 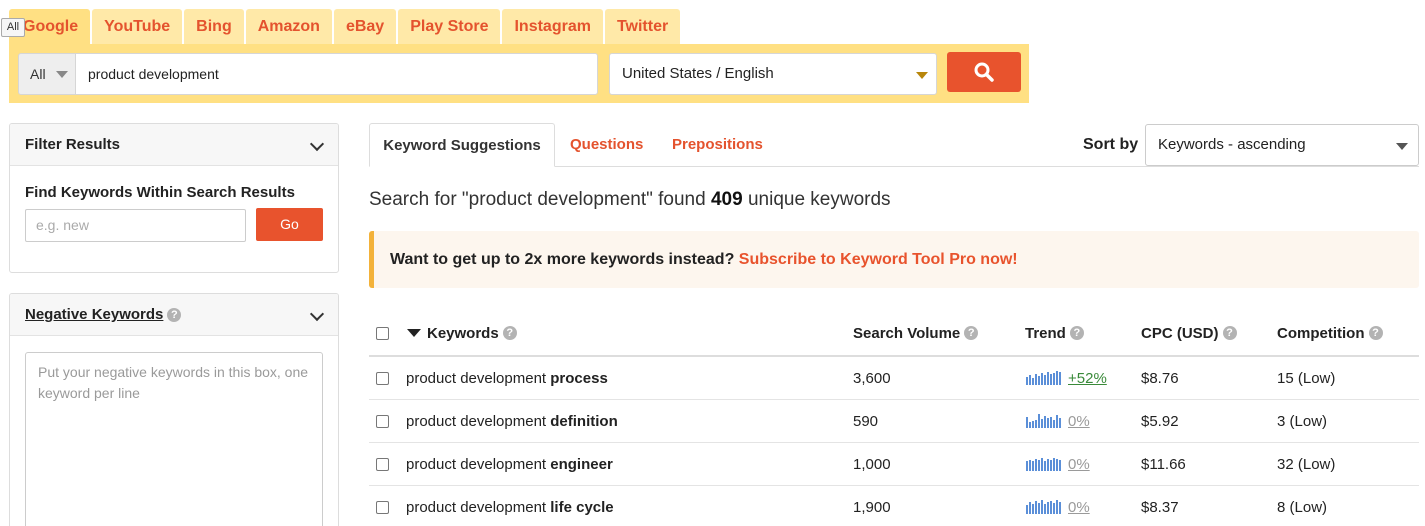 What do you see at coordinates (1111, 144) in the screenshot?
I see `sort-label: Sort by` at bounding box center [1111, 144].